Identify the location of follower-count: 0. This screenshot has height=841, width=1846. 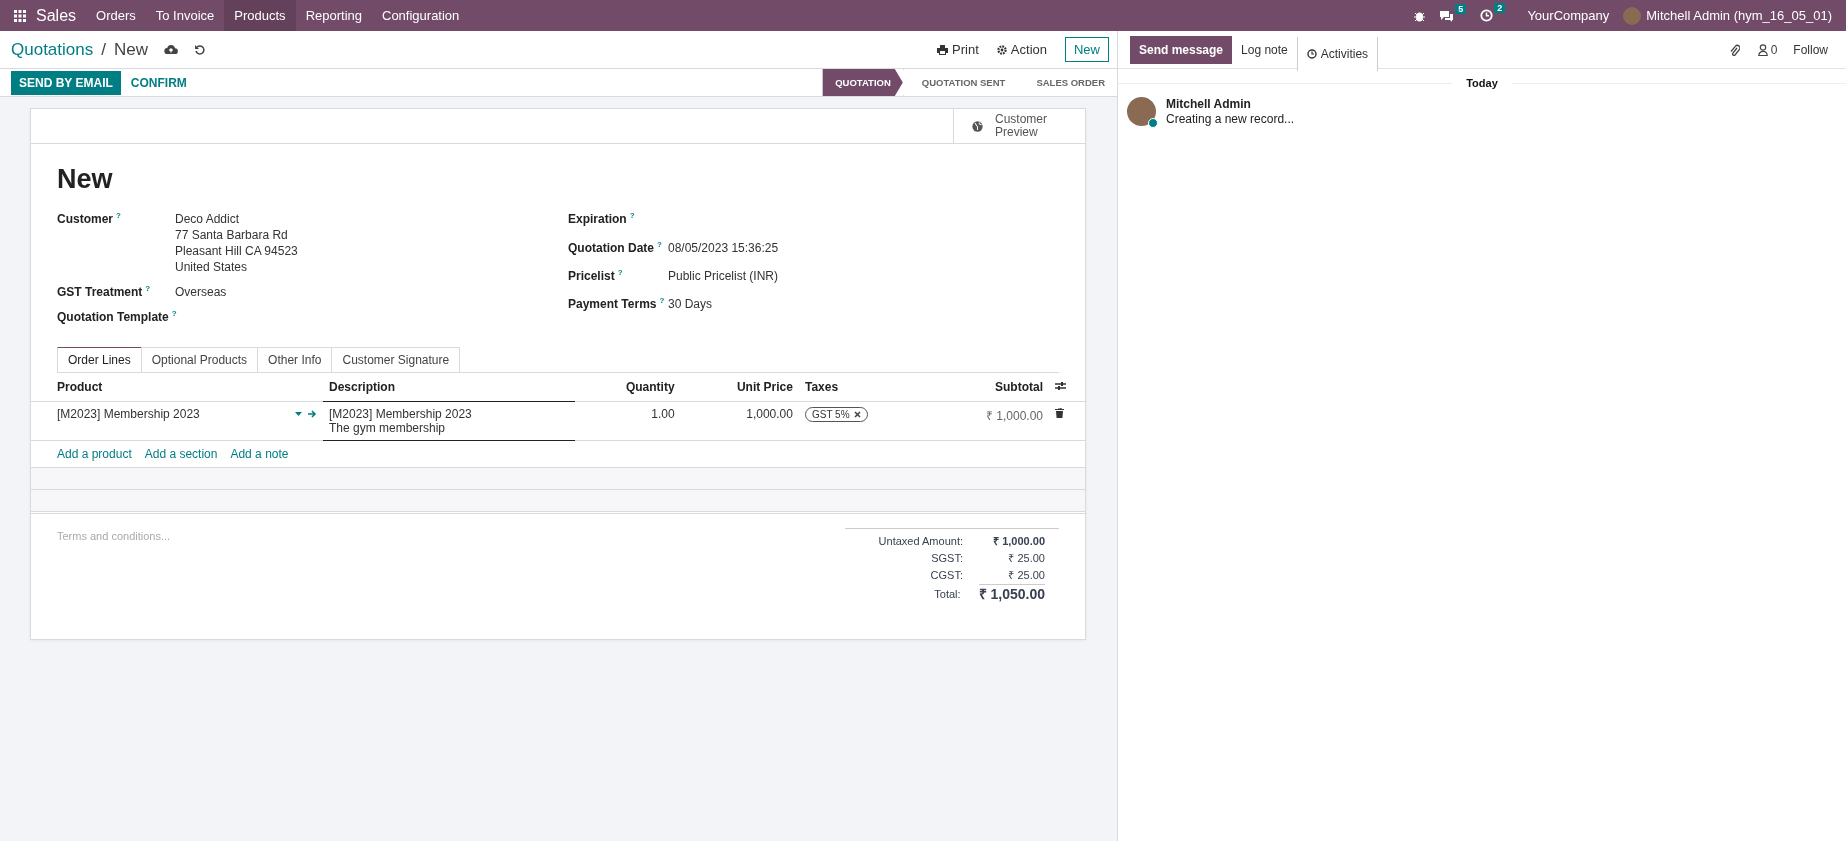
(1774, 50).